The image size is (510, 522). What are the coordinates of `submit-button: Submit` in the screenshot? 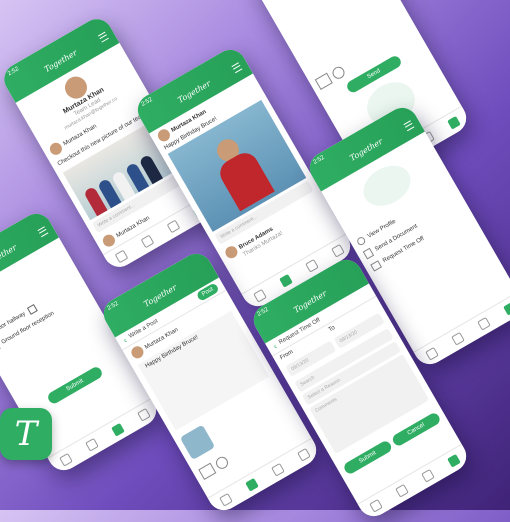 It's located at (75, 385).